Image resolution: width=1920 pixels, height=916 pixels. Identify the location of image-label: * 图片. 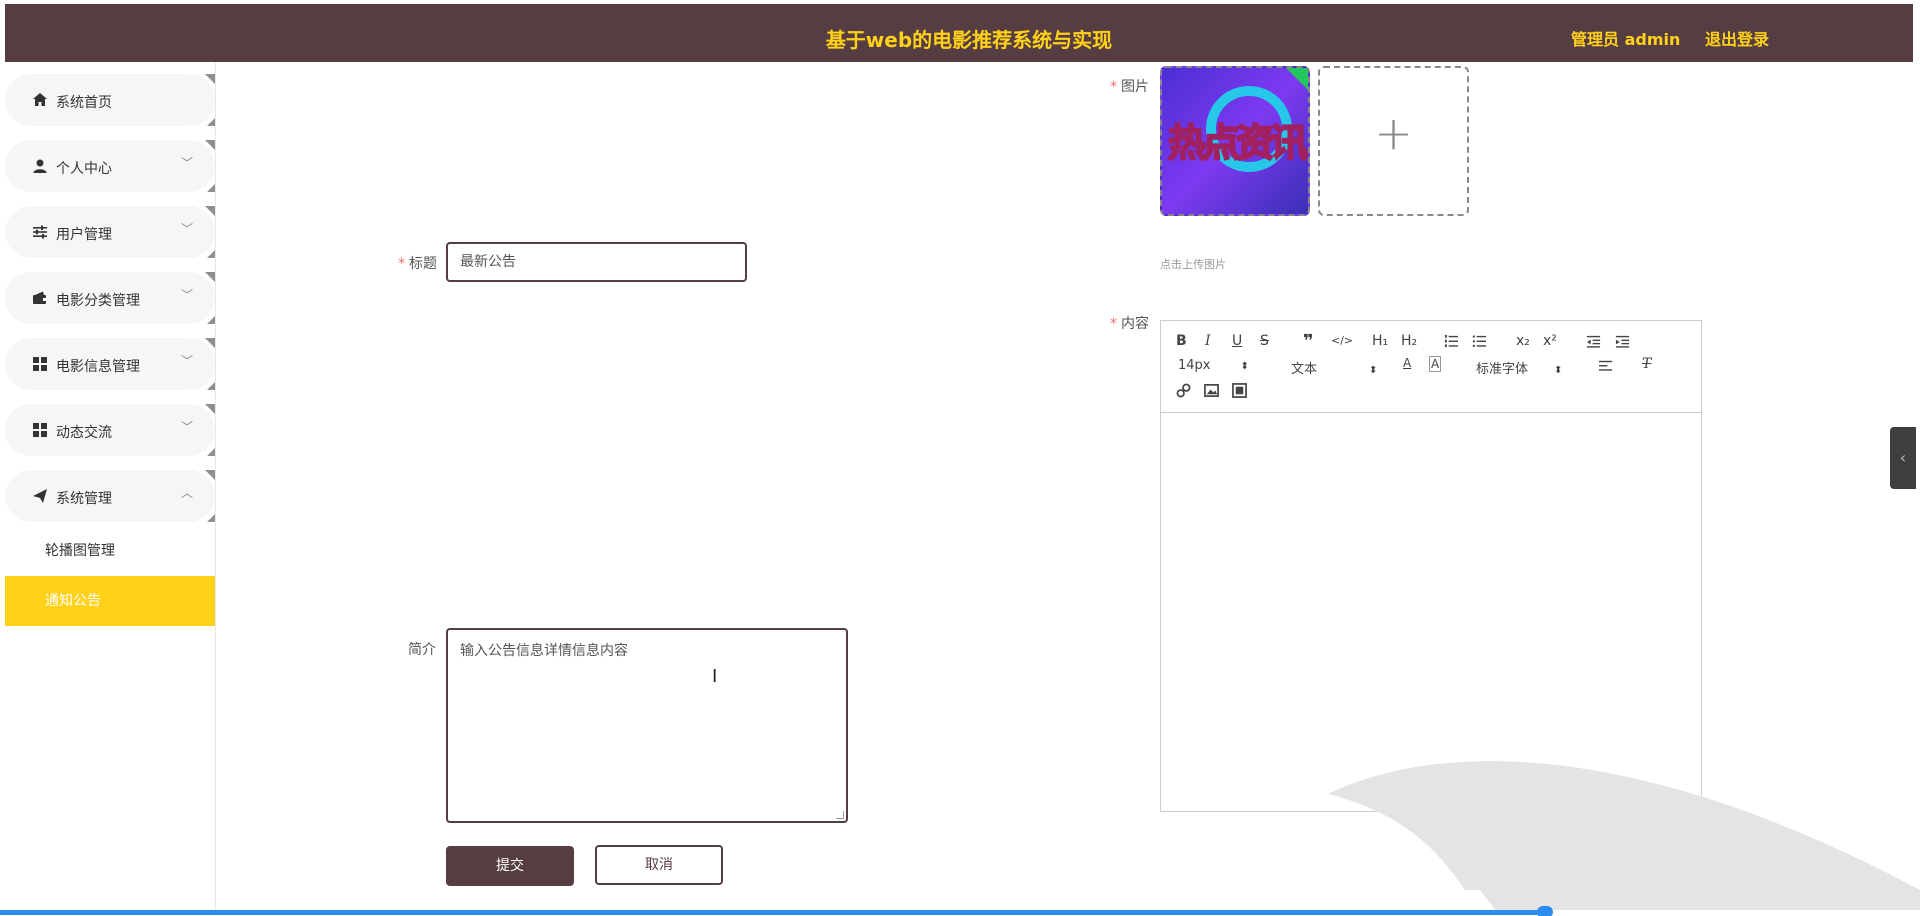
(1129, 86).